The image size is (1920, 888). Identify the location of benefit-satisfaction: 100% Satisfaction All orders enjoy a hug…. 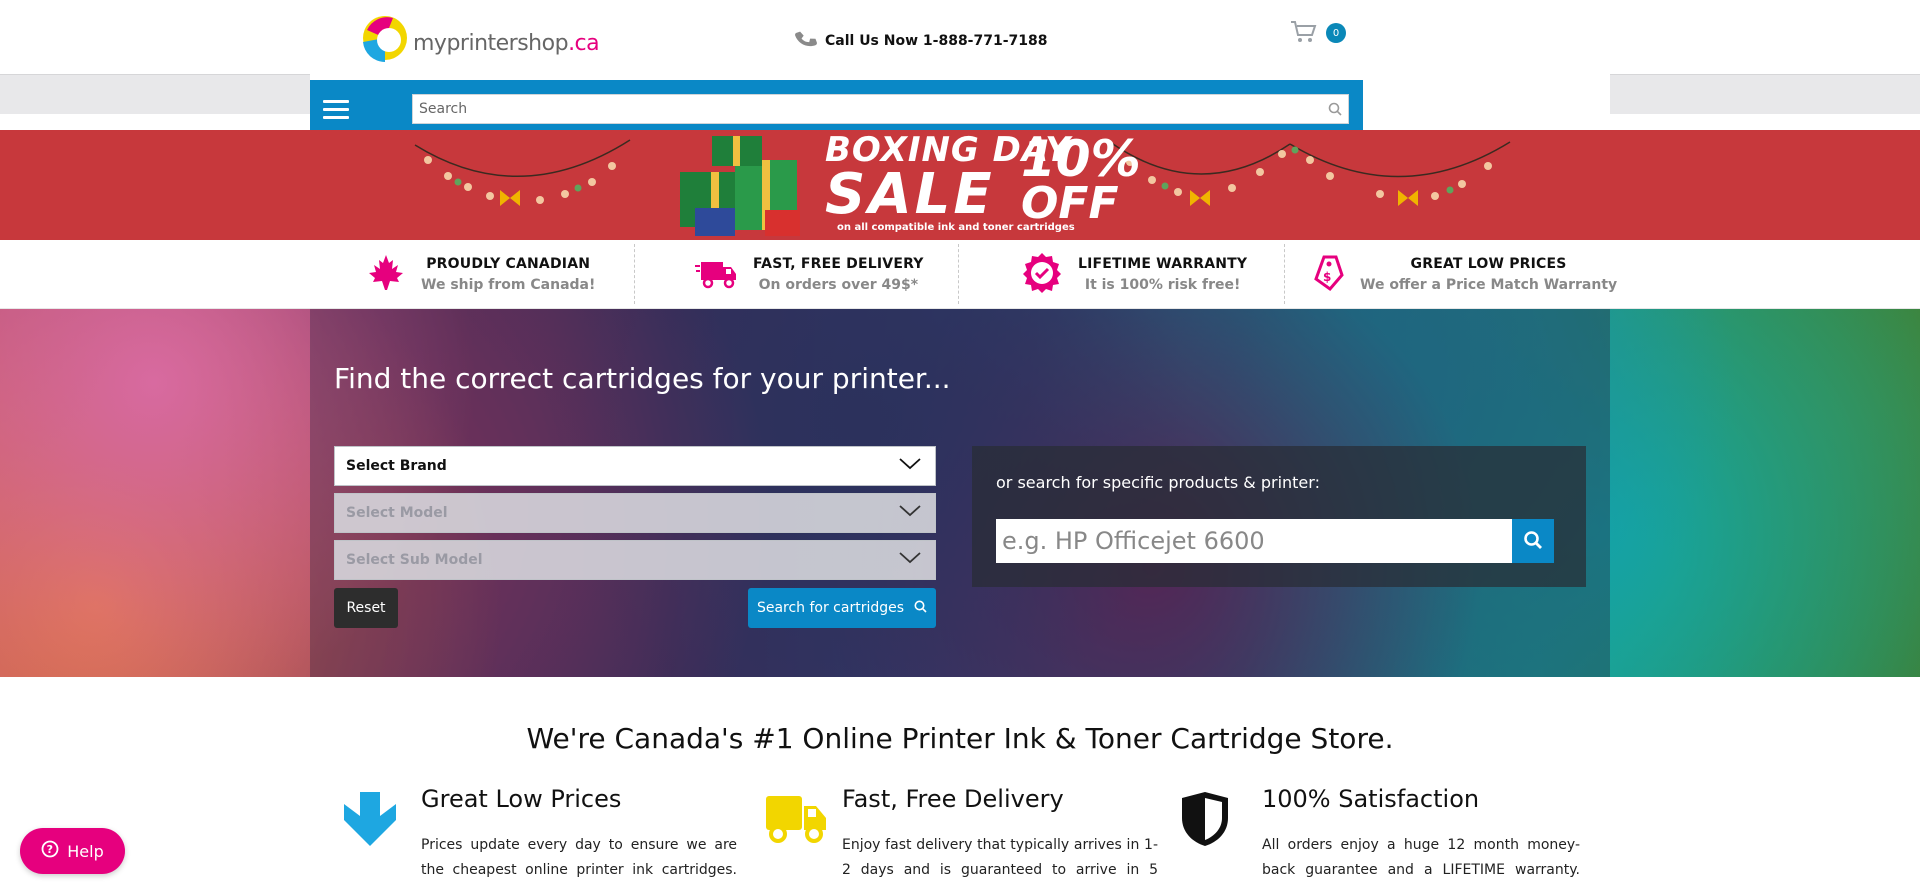
(1462, 836).